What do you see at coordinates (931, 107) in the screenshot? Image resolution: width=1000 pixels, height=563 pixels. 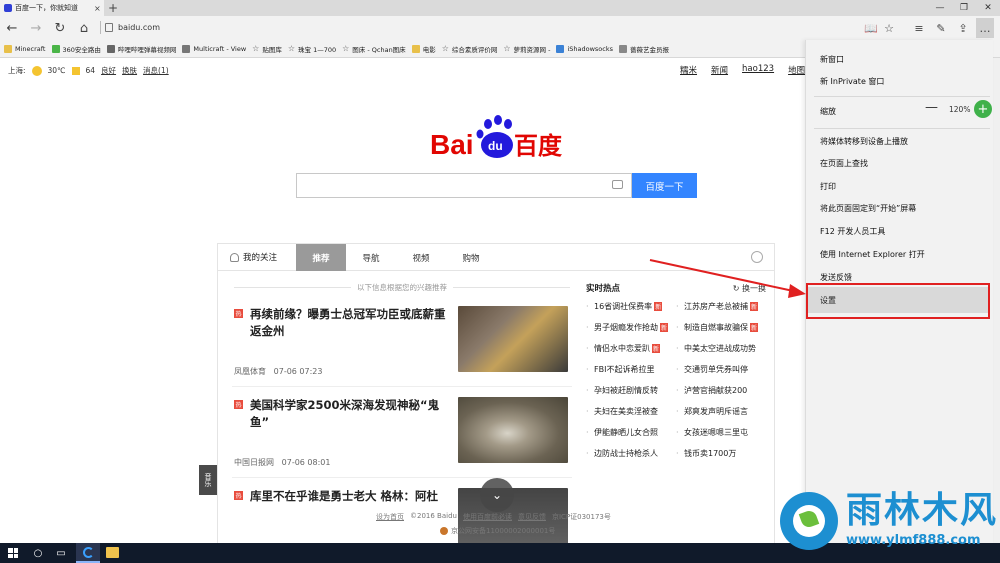 I see `zoom-out-button: —` at bounding box center [931, 107].